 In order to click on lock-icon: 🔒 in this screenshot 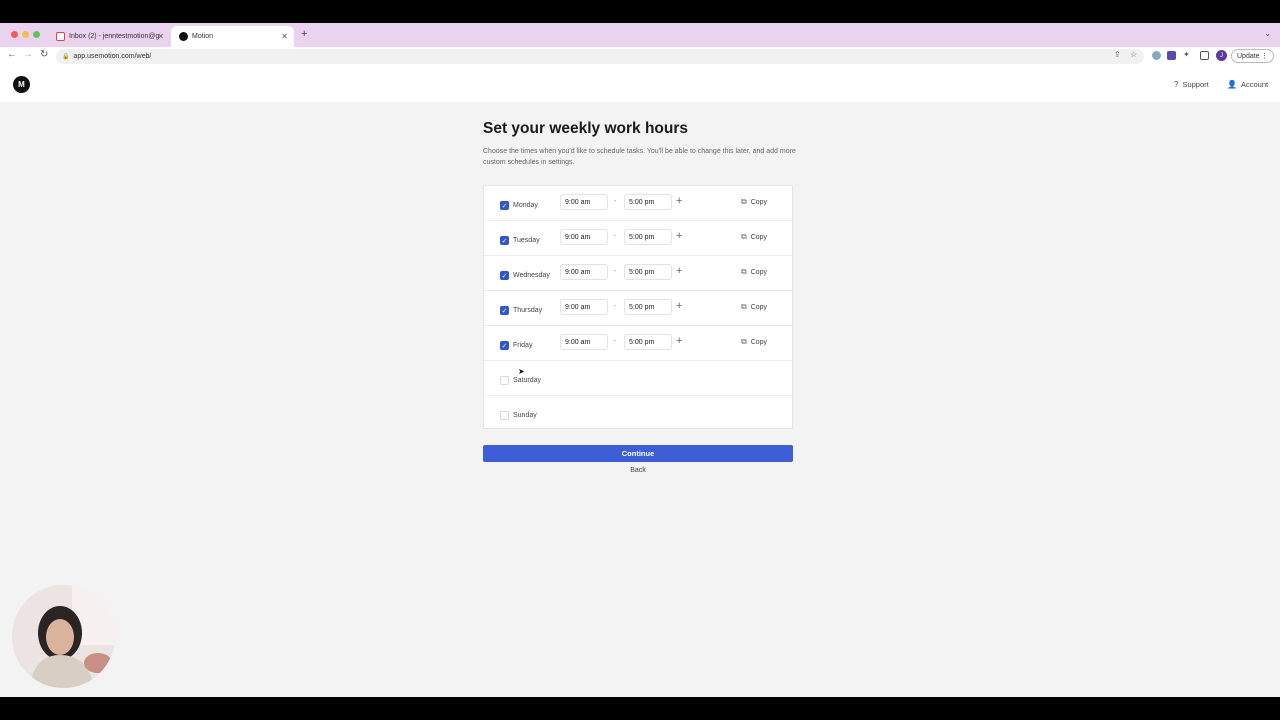, I will do `click(66, 57)`.